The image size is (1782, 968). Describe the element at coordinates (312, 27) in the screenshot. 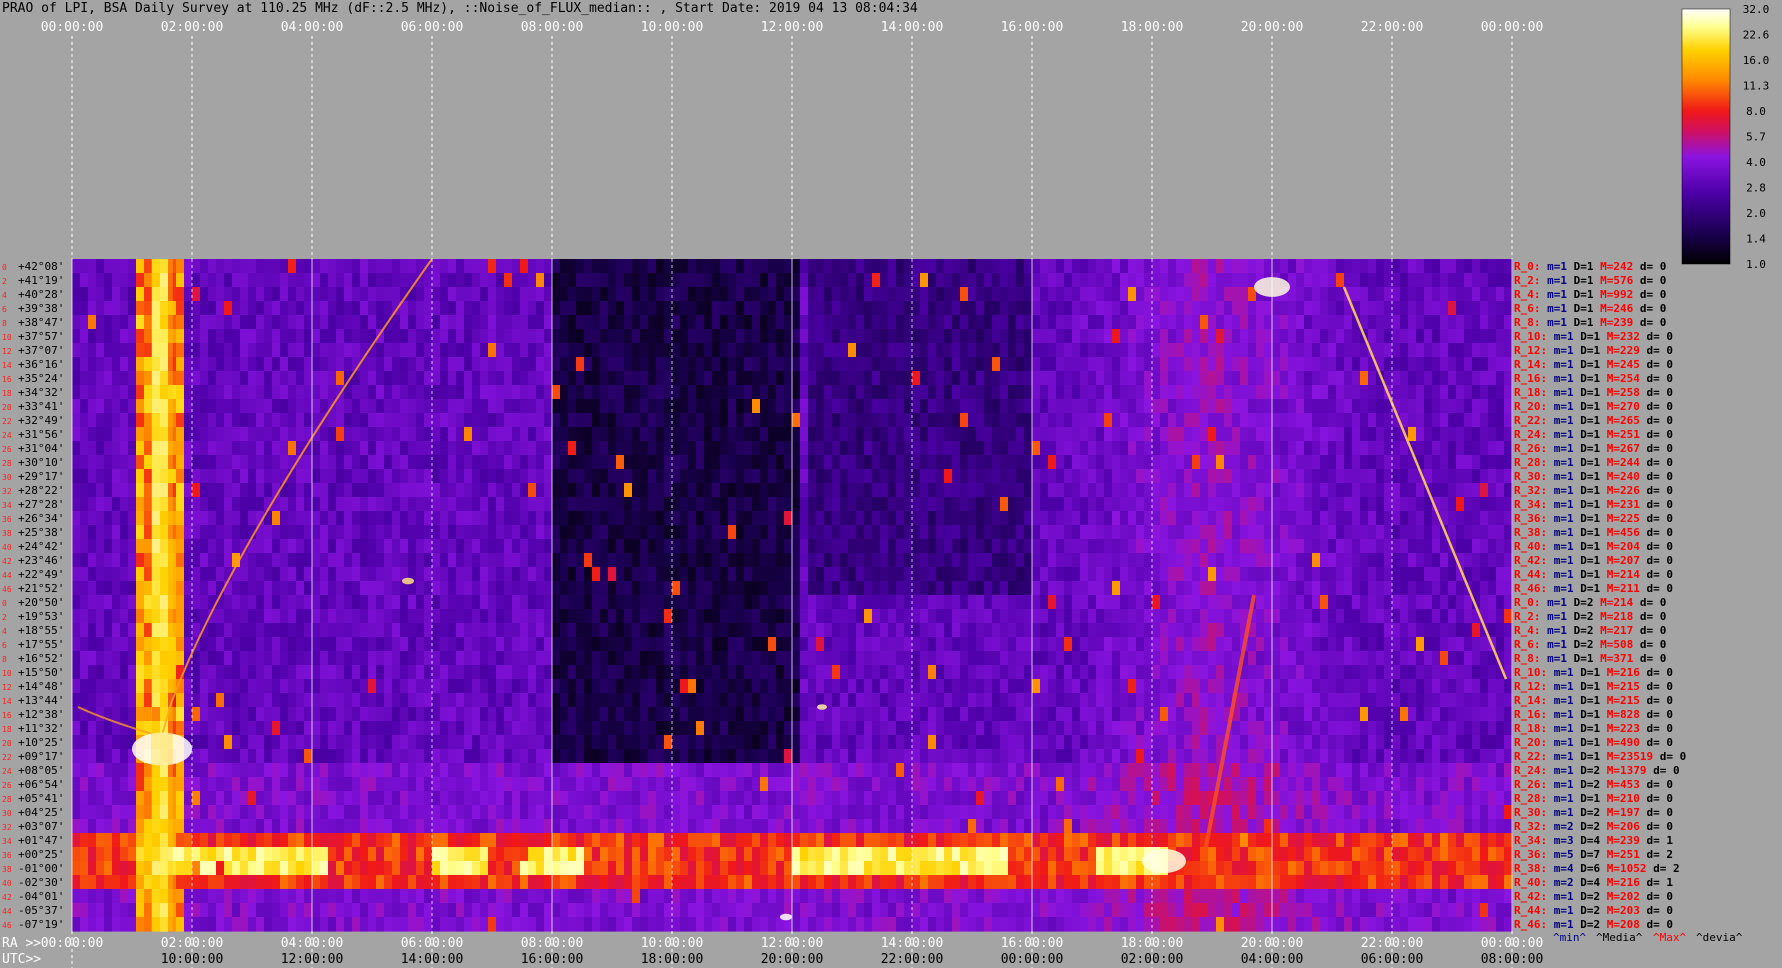

I see `top-tick-label: 04:00:00` at that location.